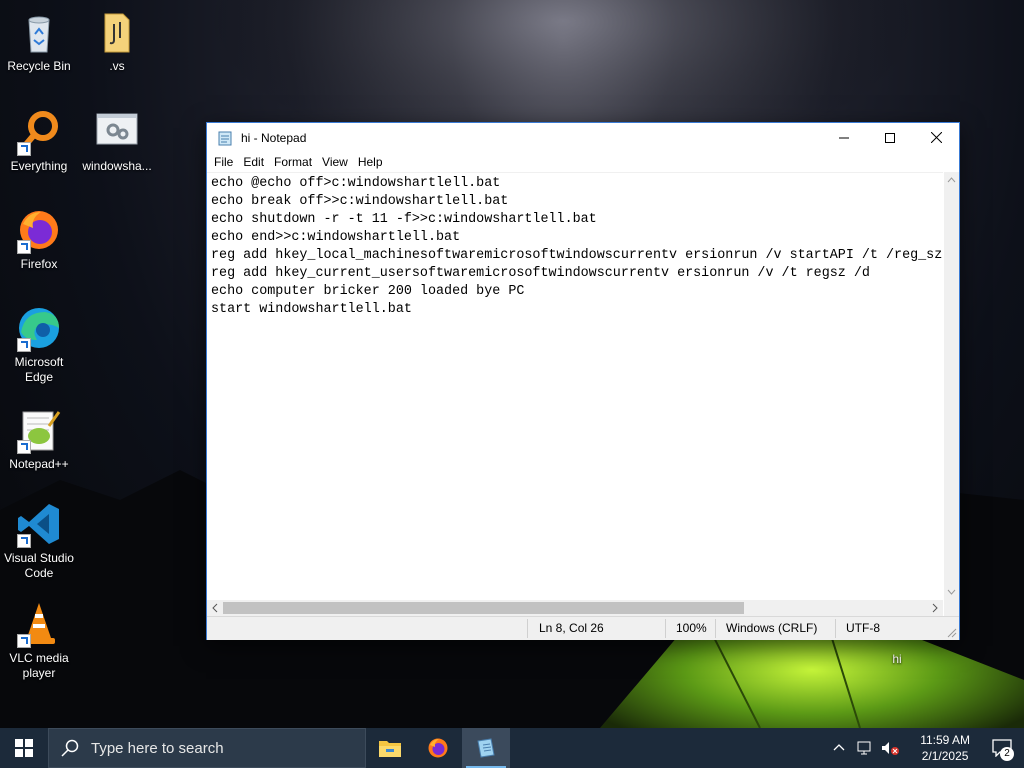  Describe the element at coordinates (483, 608) in the screenshot. I see `horizontal-scroll-thumb` at that location.